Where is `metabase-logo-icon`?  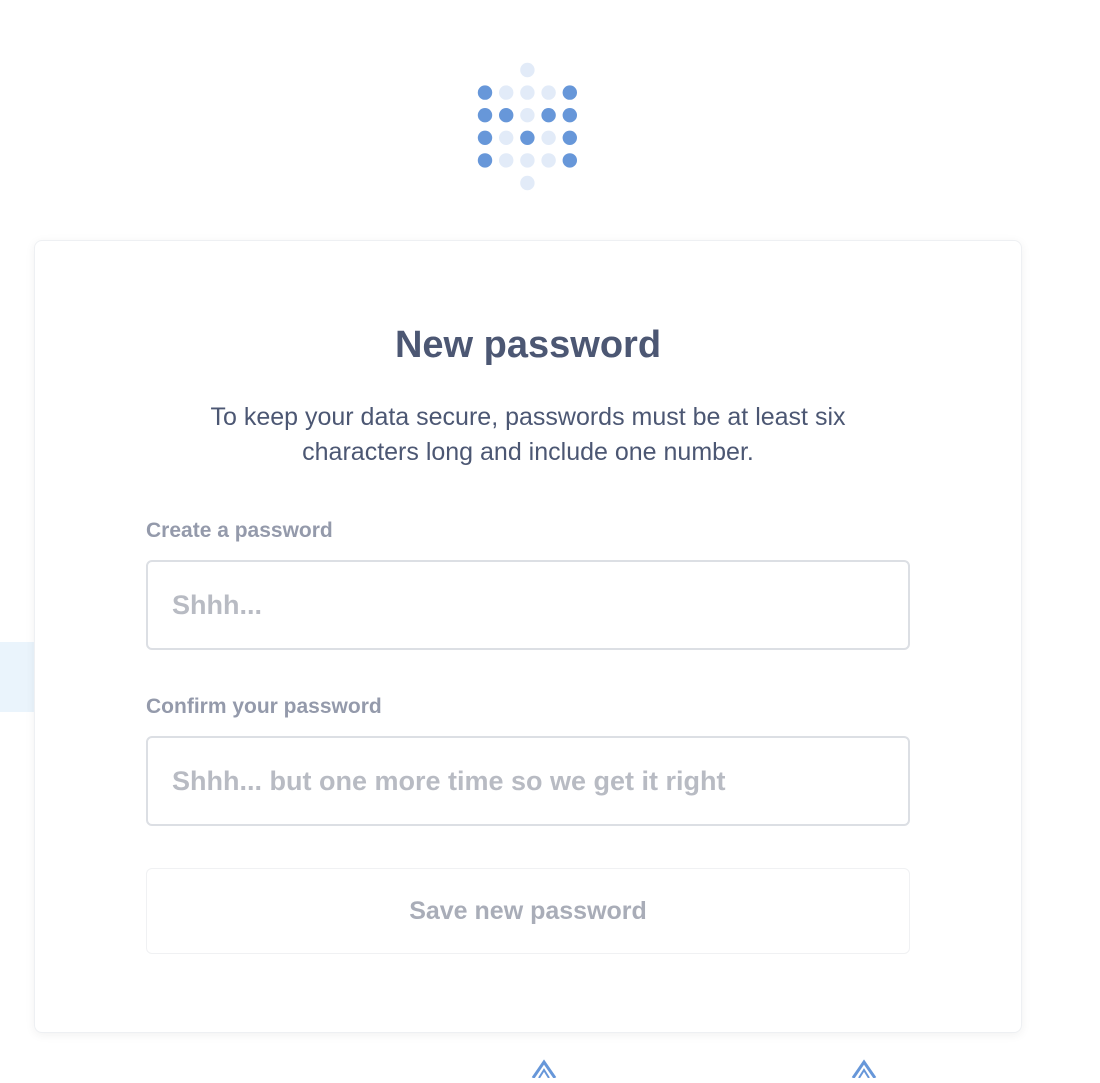
metabase-logo-icon is located at coordinates (528, 127).